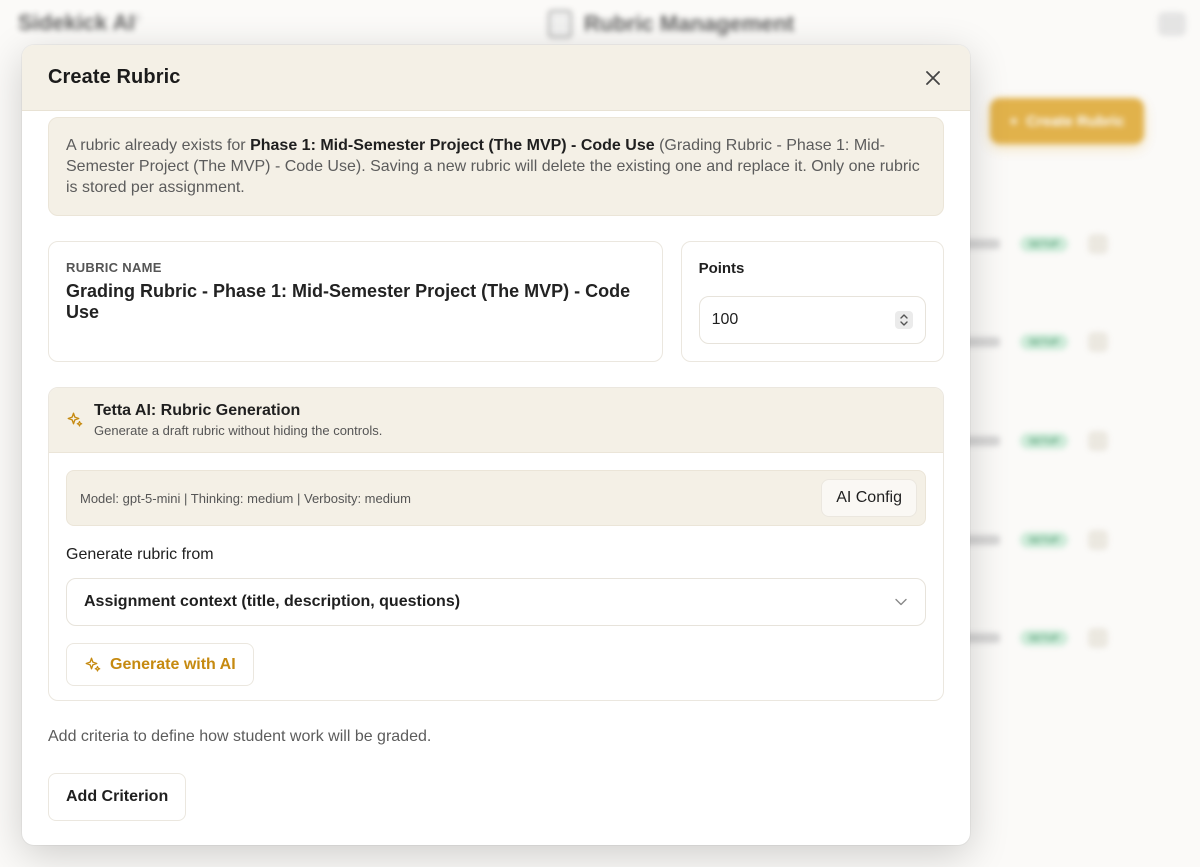 This screenshot has height=867, width=1200. What do you see at coordinates (117, 797) in the screenshot?
I see `add-criterion-button: Add Criterion` at bounding box center [117, 797].